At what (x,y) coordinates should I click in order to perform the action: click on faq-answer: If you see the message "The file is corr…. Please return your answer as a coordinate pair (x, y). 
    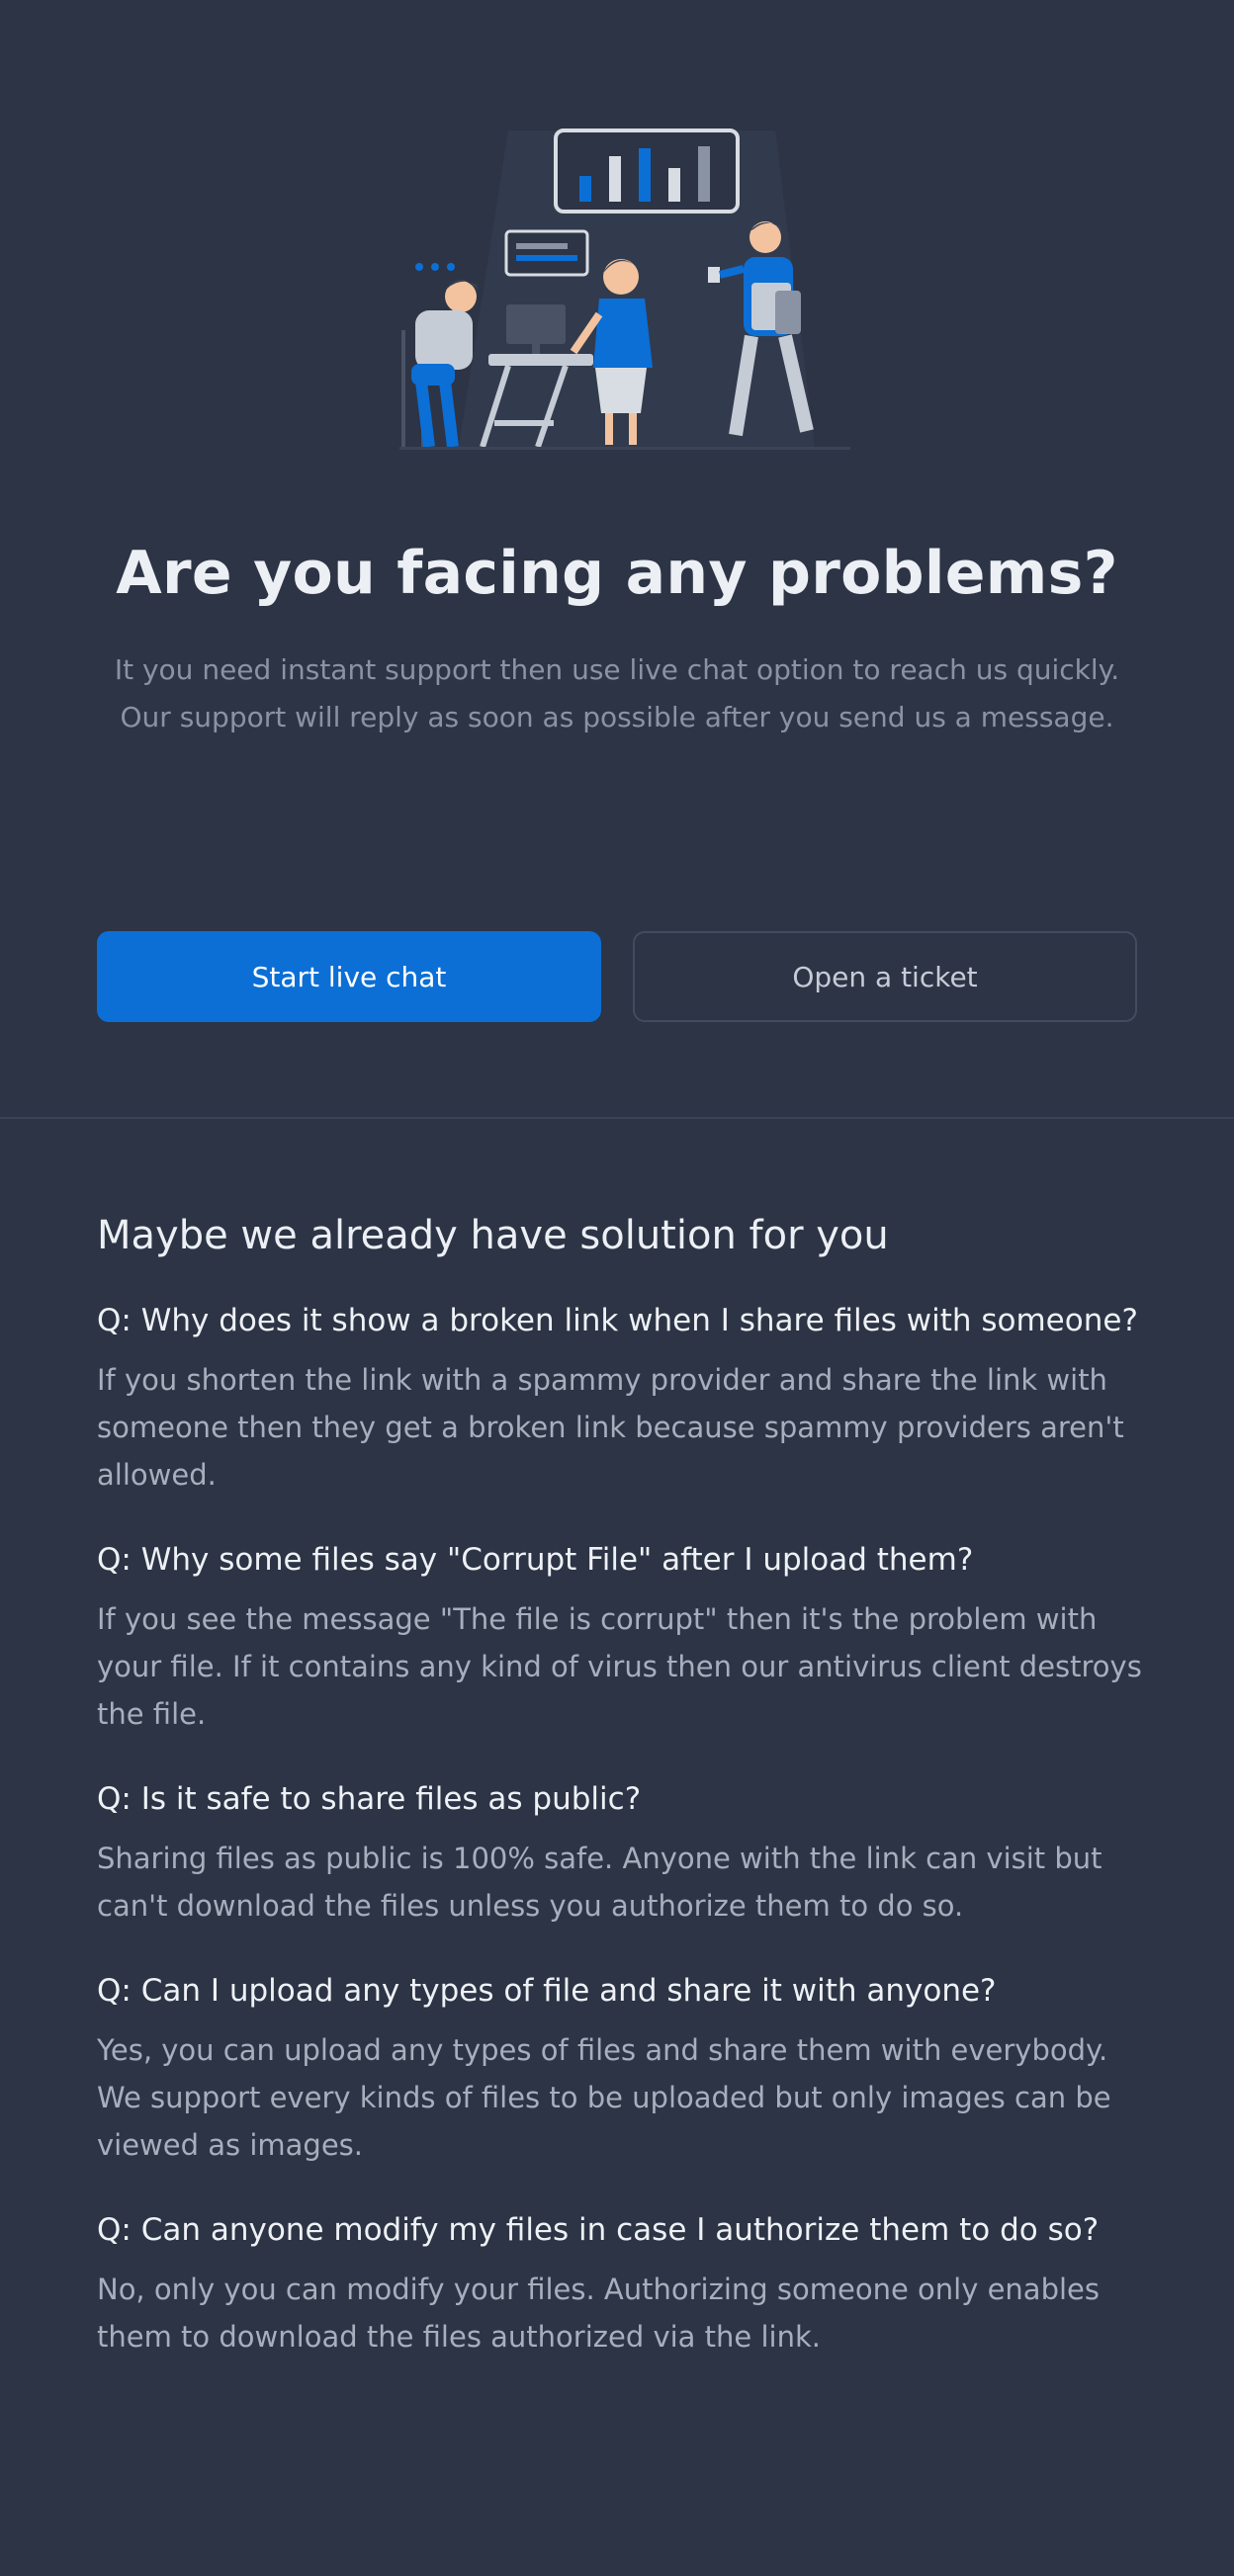
    Looking at the image, I should click on (619, 1666).